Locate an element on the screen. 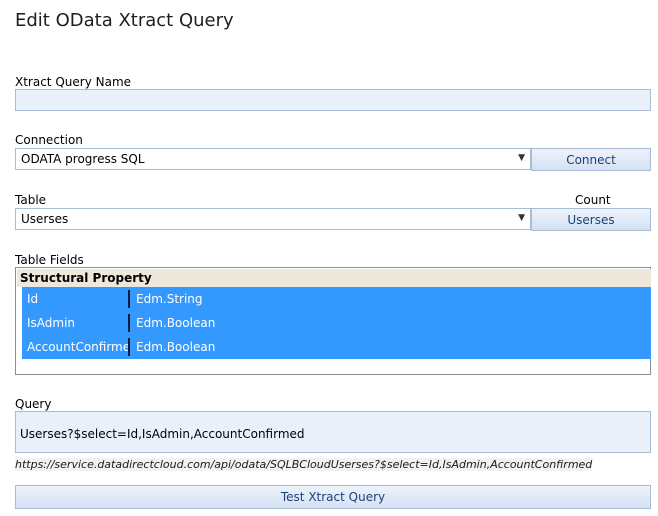  field-type: Edm.String is located at coordinates (169, 299).